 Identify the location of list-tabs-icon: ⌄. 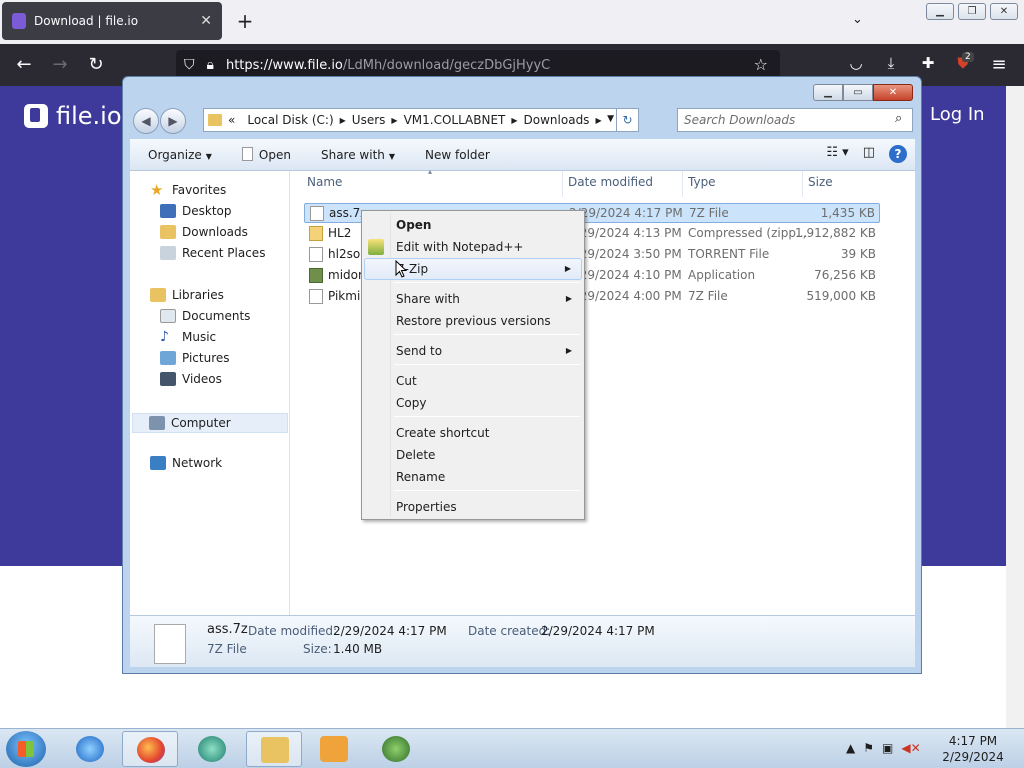
(857, 19).